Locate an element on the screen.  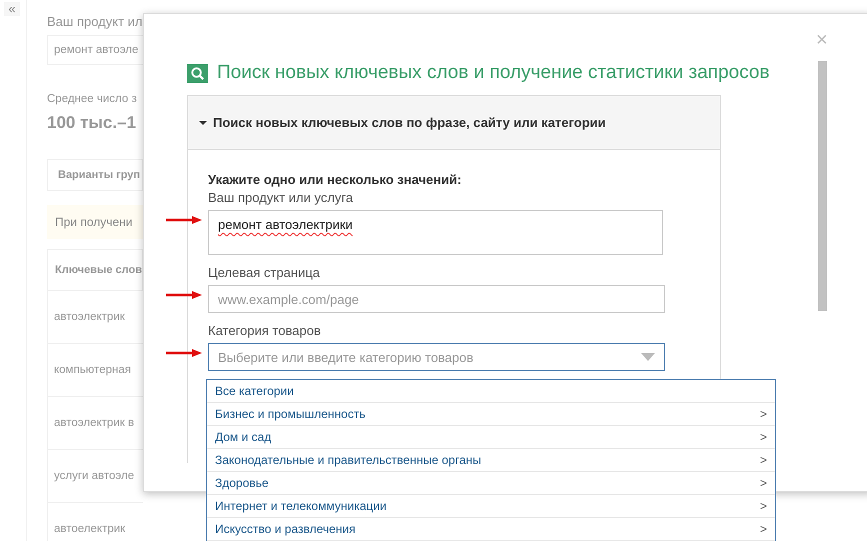
category-option: Интернет и телекоммуникации > is located at coordinates (491, 506).